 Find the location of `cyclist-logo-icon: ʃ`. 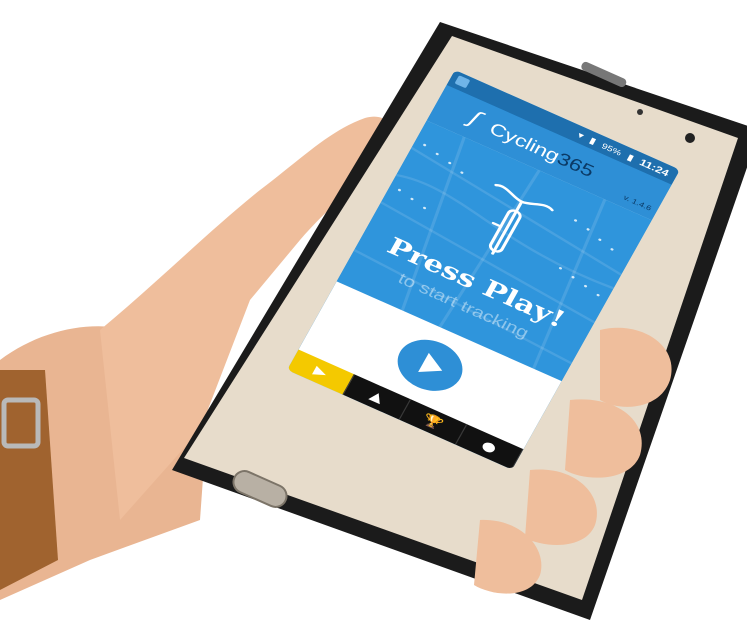

cyclist-logo-icon: ʃ is located at coordinates (475, 118).